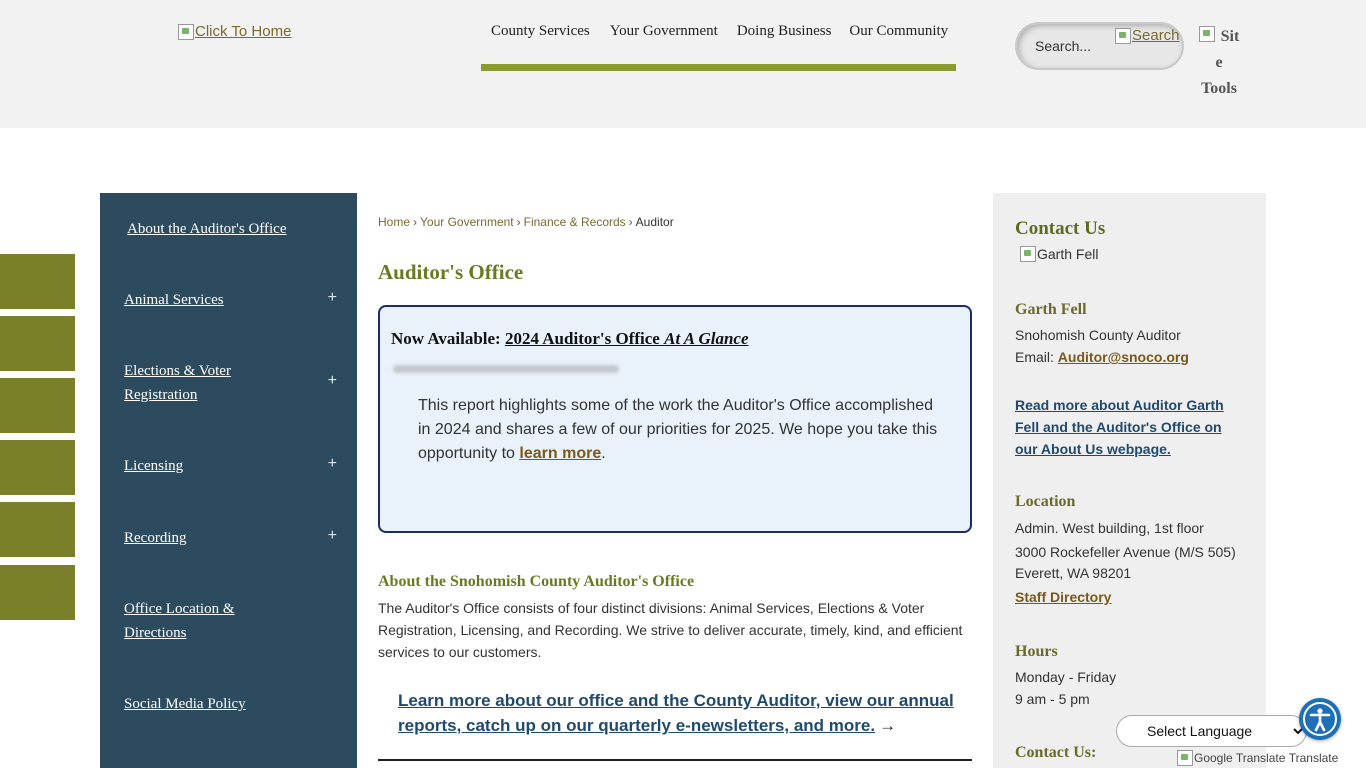 The image size is (1366, 768). What do you see at coordinates (185, 704) in the screenshot?
I see `sidebar-item-label: Social Media Policy` at bounding box center [185, 704].